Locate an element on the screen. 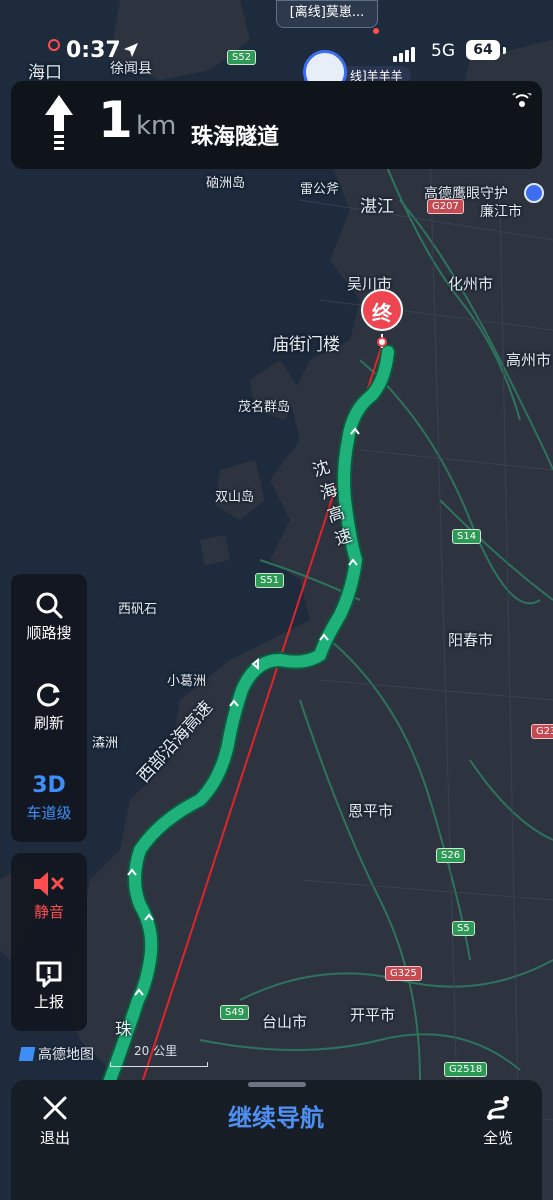  refresh-button: 刷新 is located at coordinates (49, 705).